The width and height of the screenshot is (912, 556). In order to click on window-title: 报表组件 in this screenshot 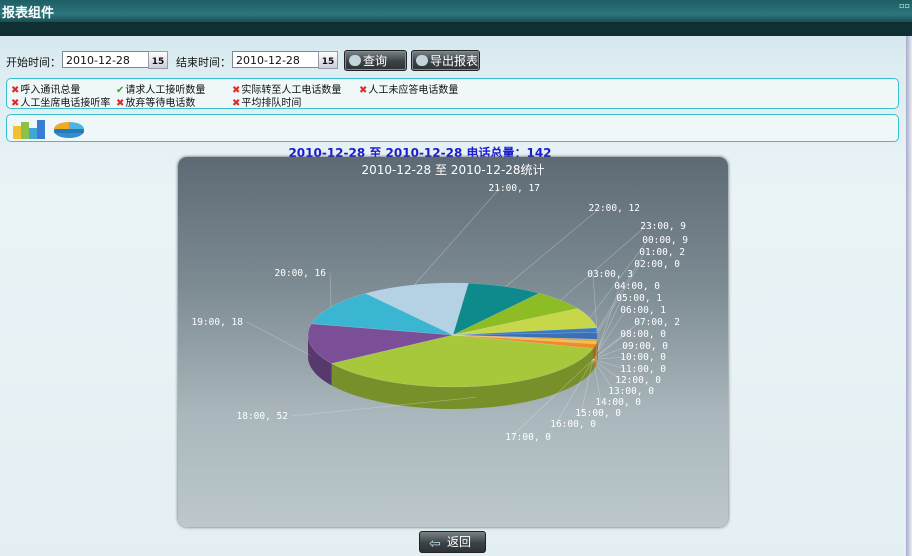, I will do `click(28, 13)`.